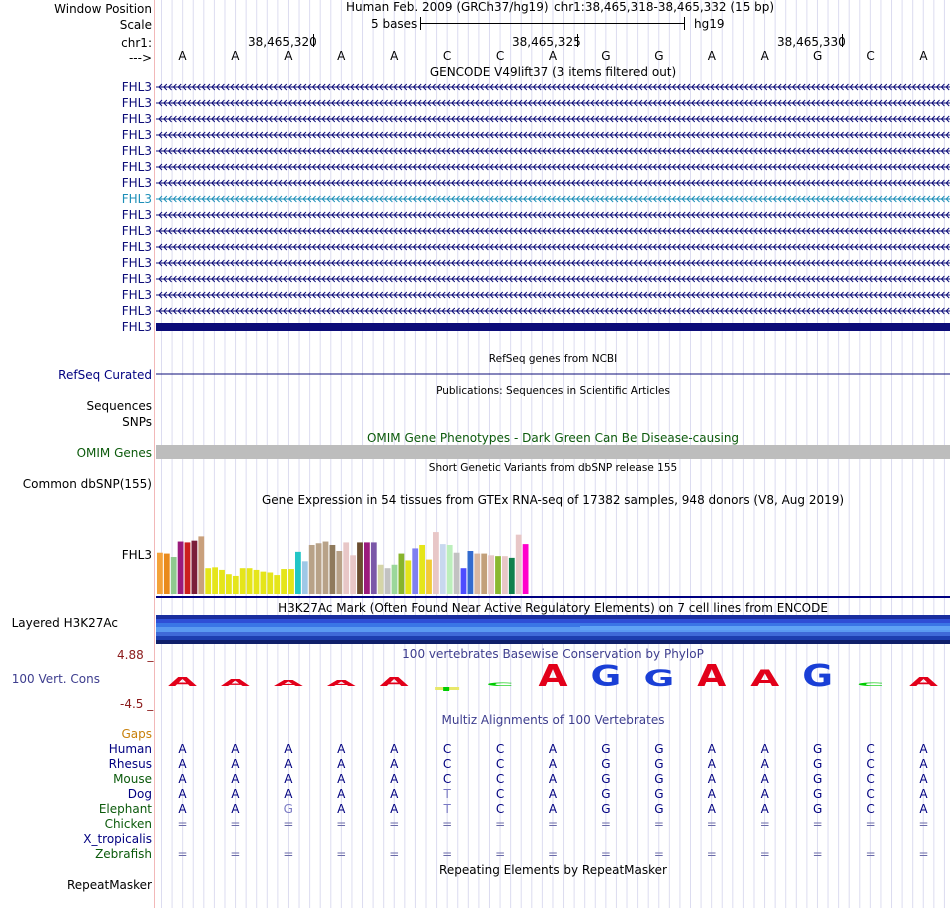 The image size is (950, 908). Describe the element at coordinates (446, 689) in the screenshot. I see `phylop-negative-base` at that location.